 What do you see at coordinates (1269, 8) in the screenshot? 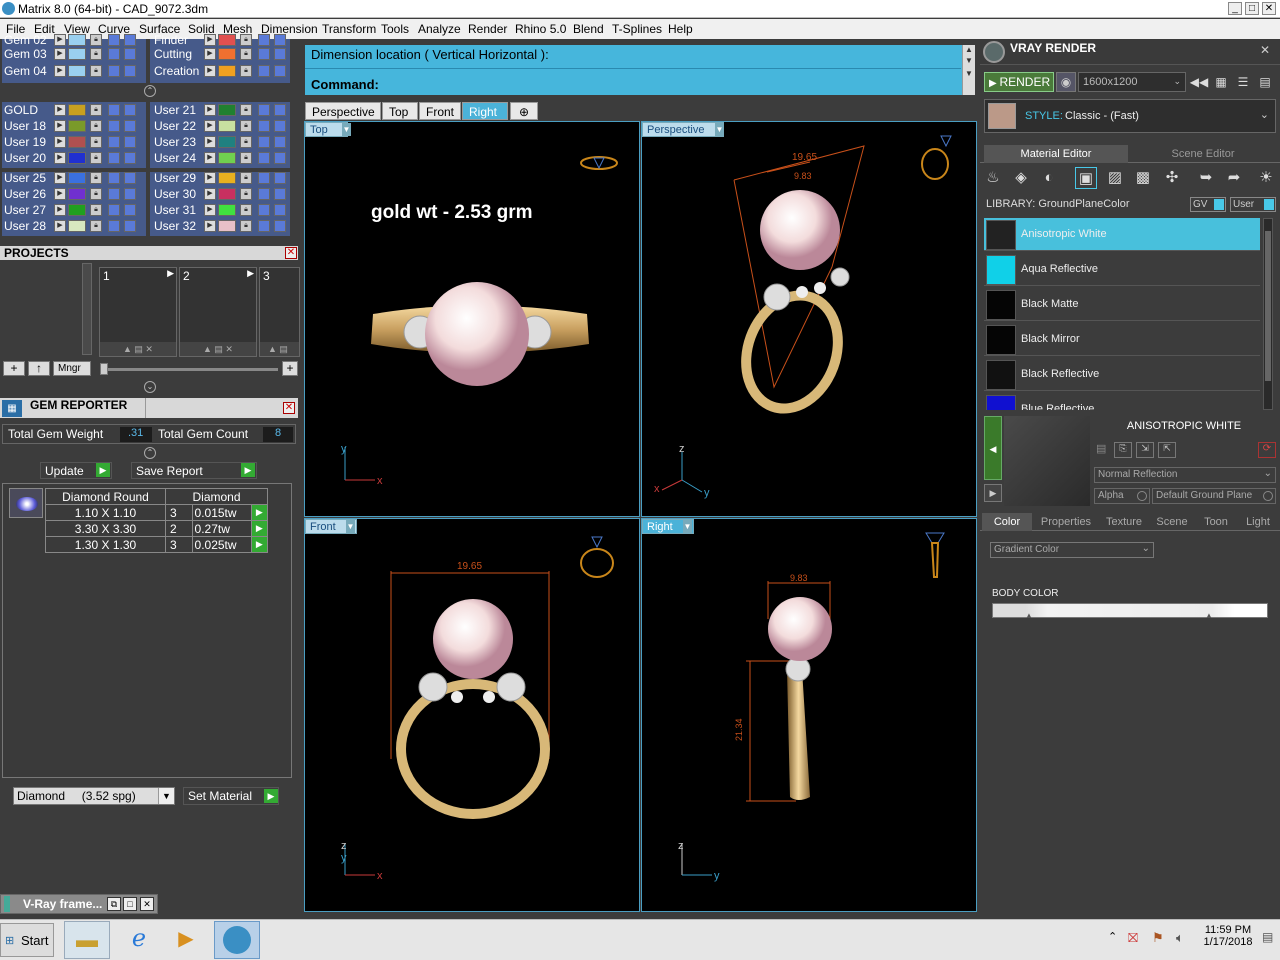
I see `close-button: ✕` at bounding box center [1269, 8].